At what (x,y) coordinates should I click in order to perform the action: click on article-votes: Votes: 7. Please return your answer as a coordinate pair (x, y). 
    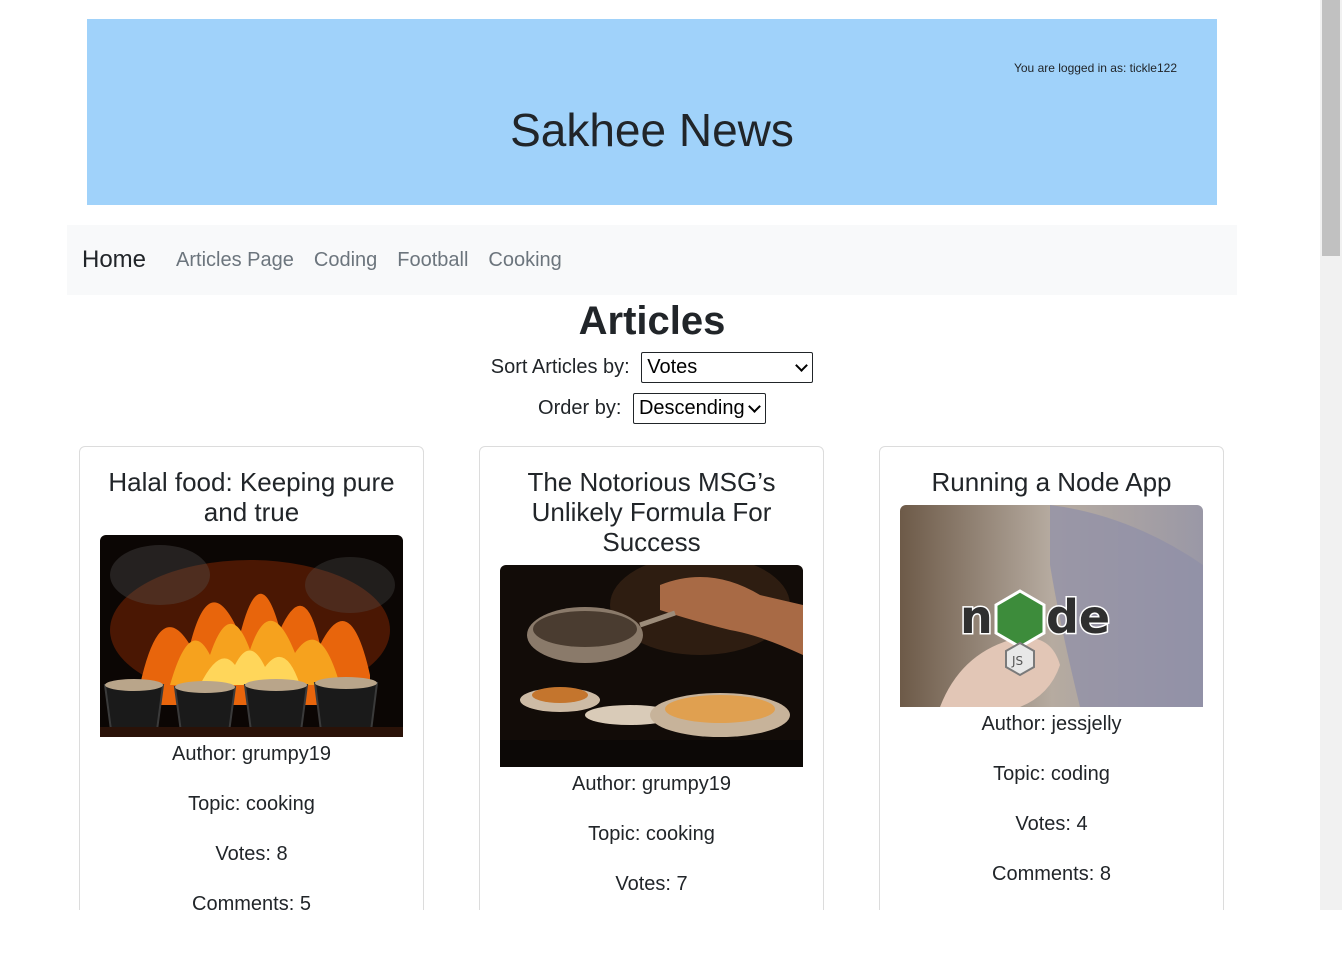
    Looking at the image, I should click on (651, 884).